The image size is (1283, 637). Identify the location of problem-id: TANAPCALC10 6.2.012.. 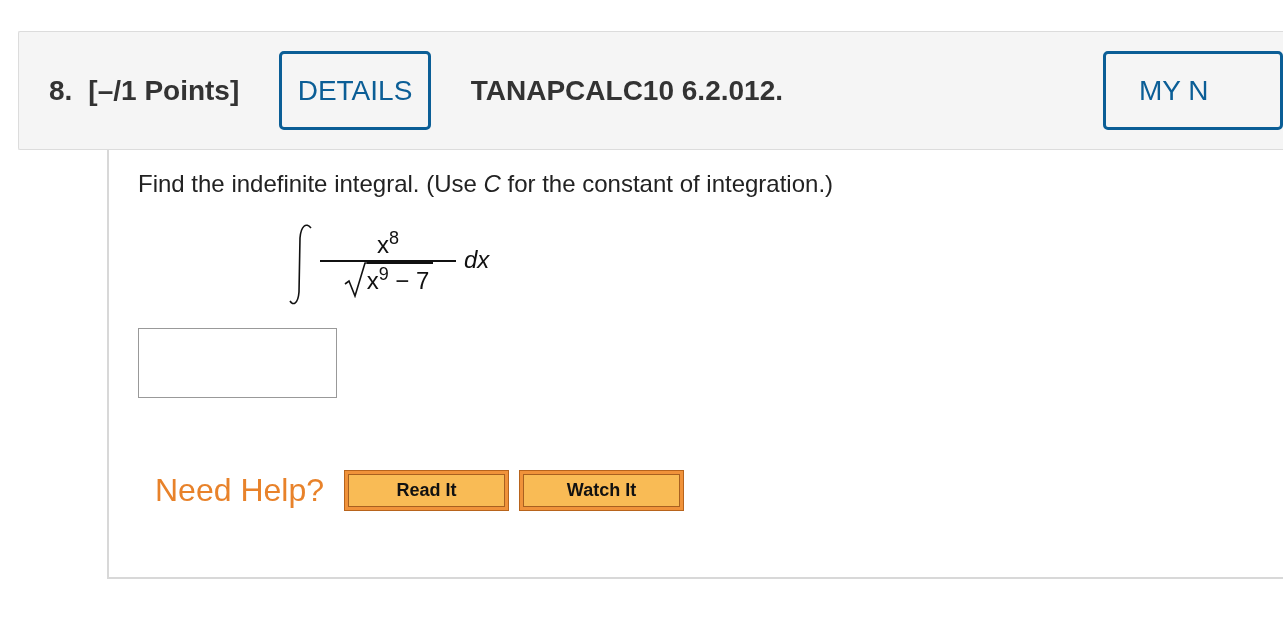
(626, 90).